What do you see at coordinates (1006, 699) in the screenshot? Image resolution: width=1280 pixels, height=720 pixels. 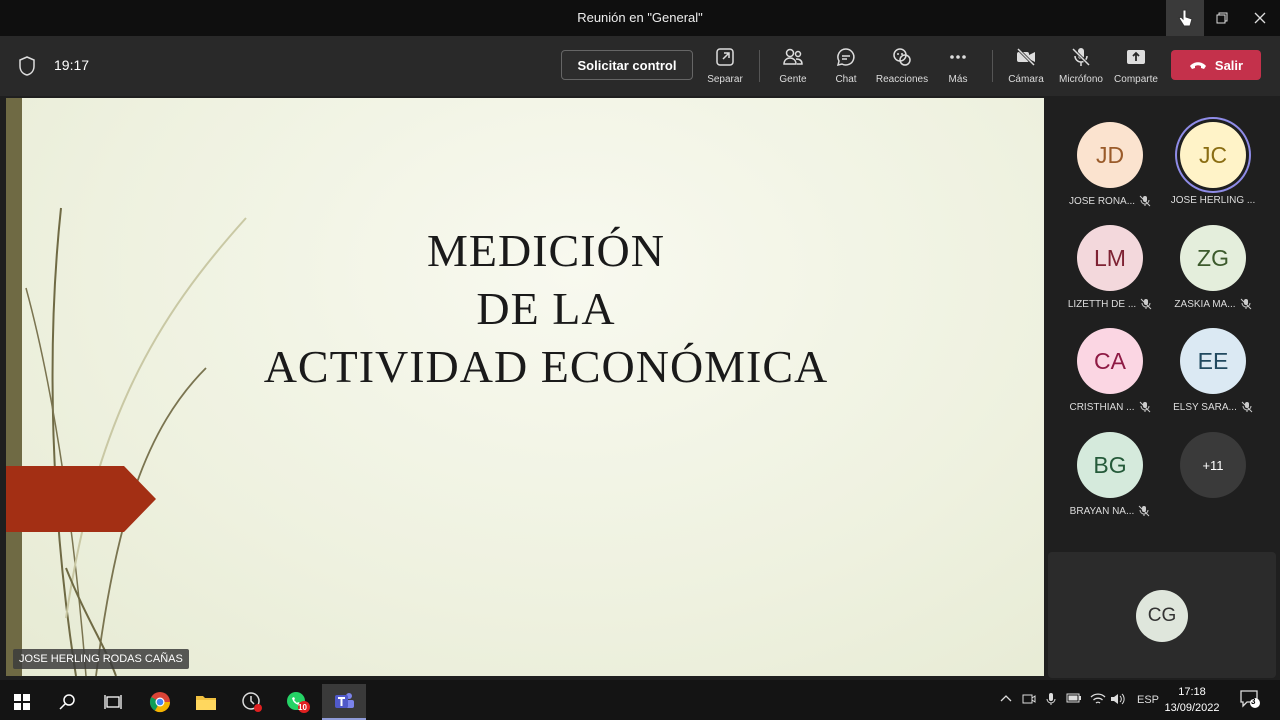 I see `show-hidden-icons` at bounding box center [1006, 699].